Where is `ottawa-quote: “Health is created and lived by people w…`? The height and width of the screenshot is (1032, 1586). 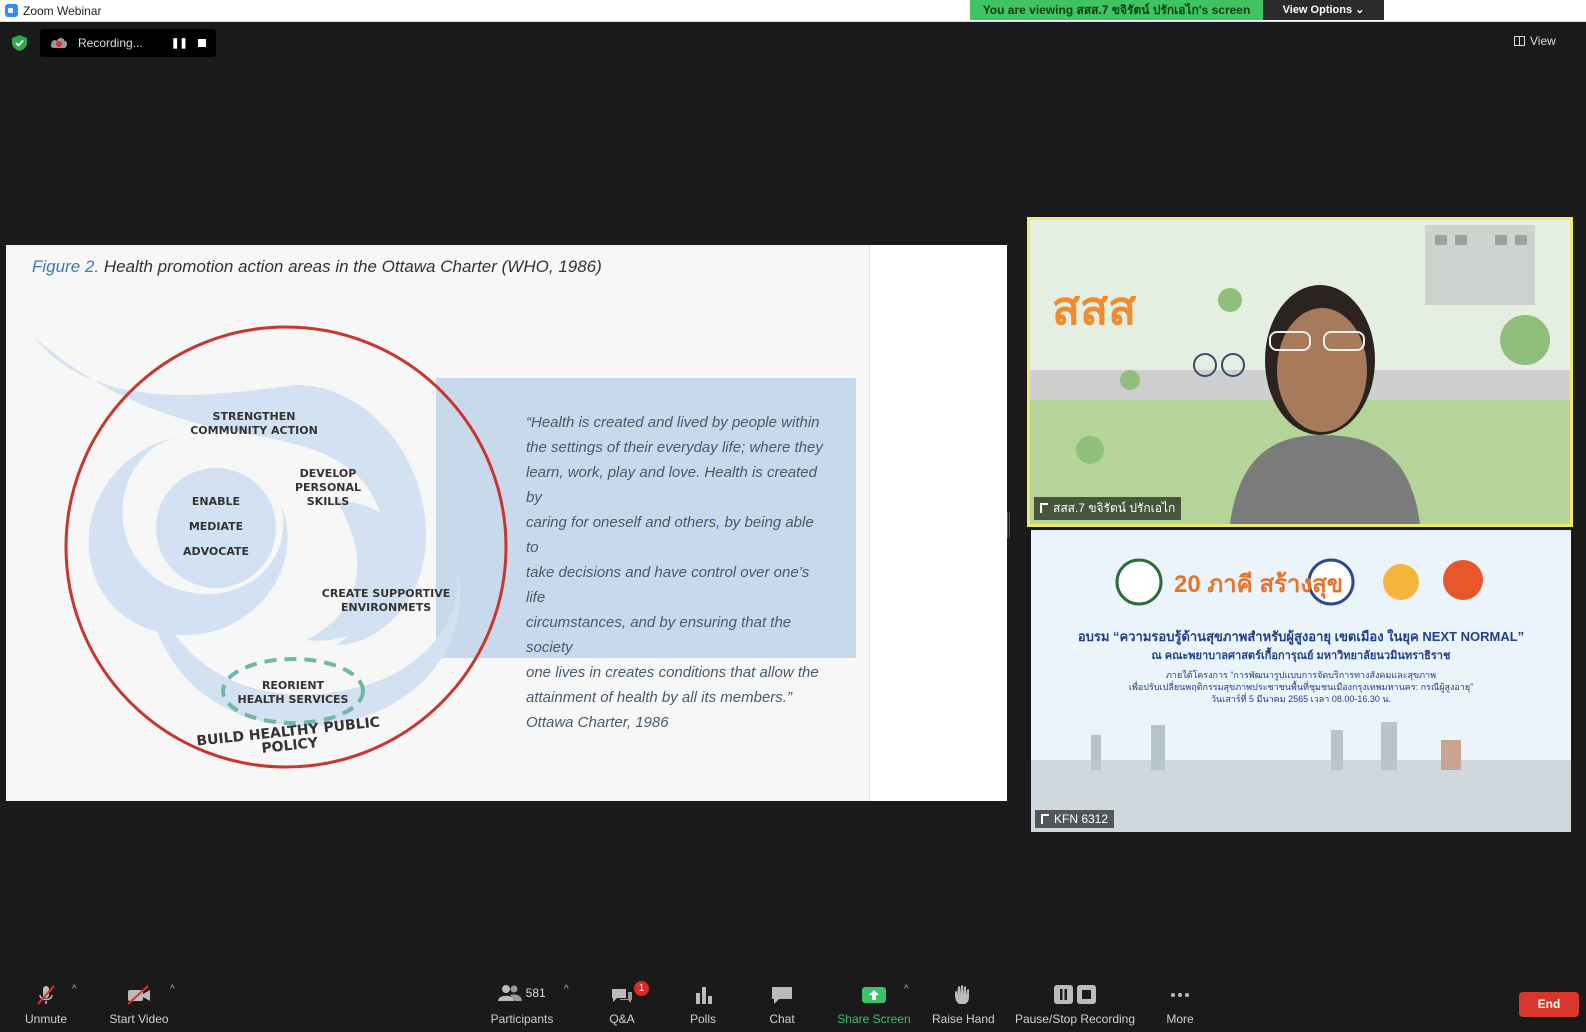 ottawa-quote: “Health is created and lived by people w… is located at coordinates (676, 572).